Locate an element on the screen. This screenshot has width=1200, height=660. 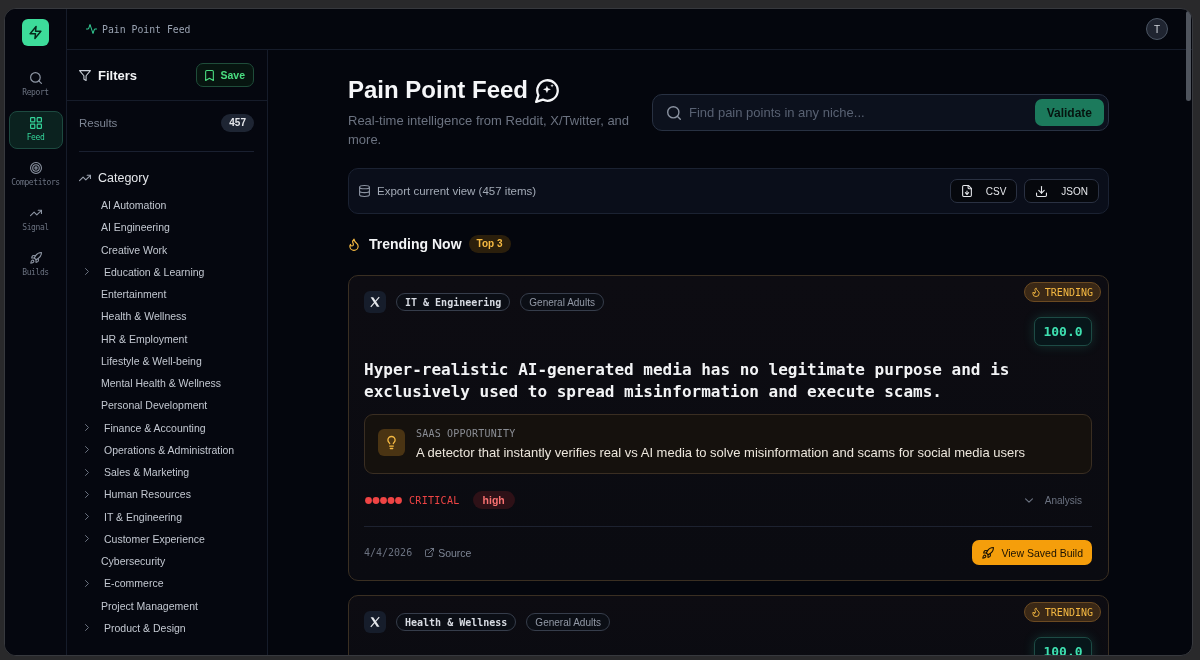
severity-label: CRITICAL is located at coordinates (434, 500).